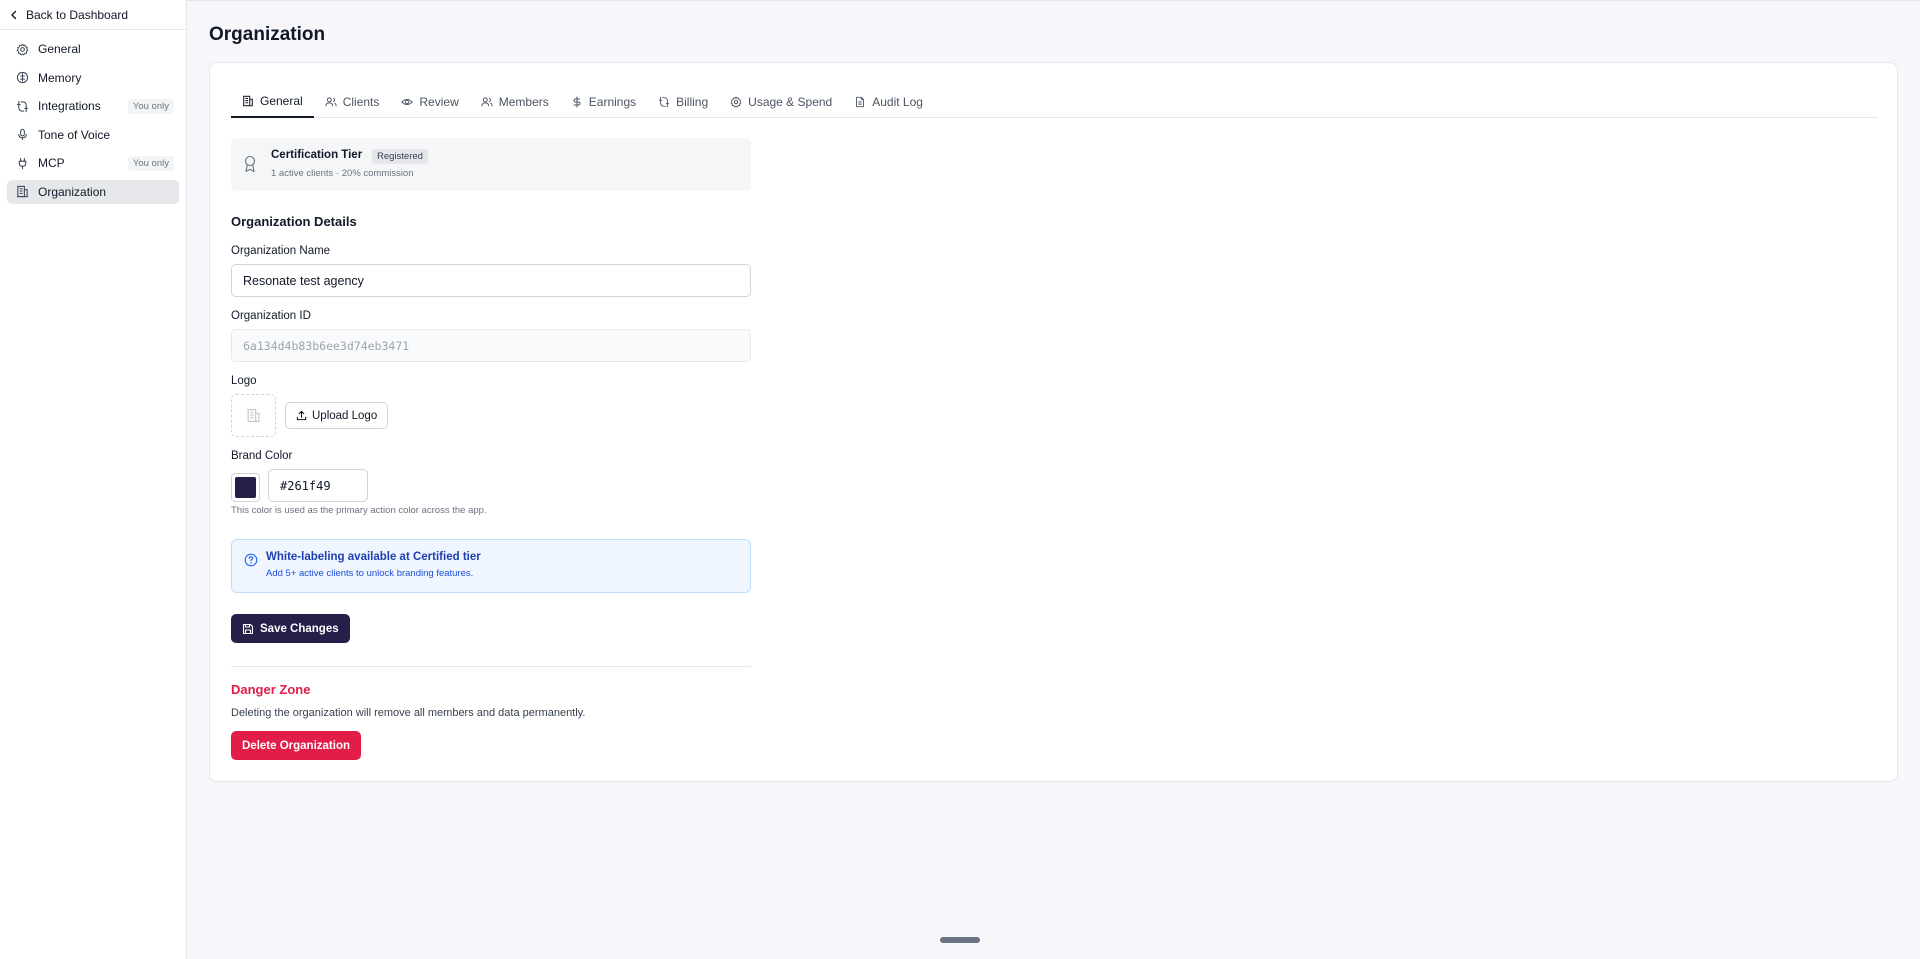 The width and height of the screenshot is (1920, 959). I want to click on logo-placeholder, so click(253, 415).